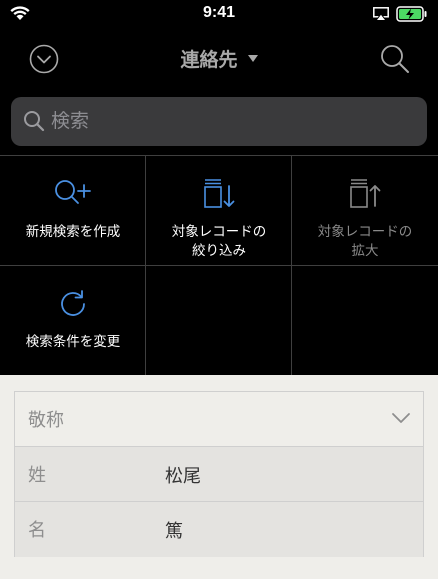 Image resolution: width=438 pixels, height=579 pixels. I want to click on constrain-found-label: 対象レコードの 絞り込み, so click(219, 241).